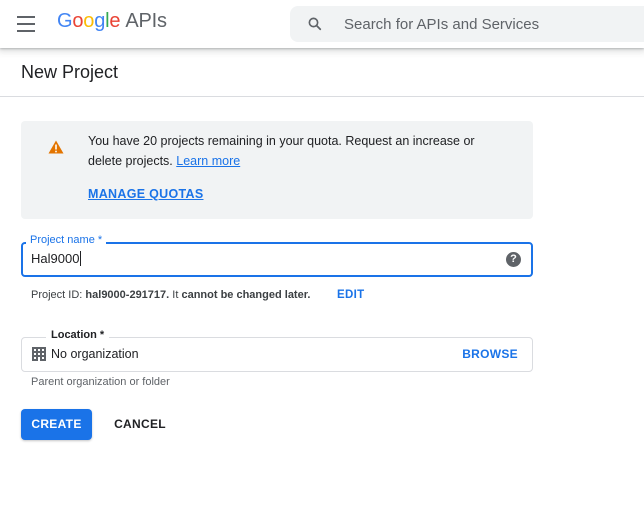  Describe the element at coordinates (322, 72) in the screenshot. I see `page-header: New Project` at that location.